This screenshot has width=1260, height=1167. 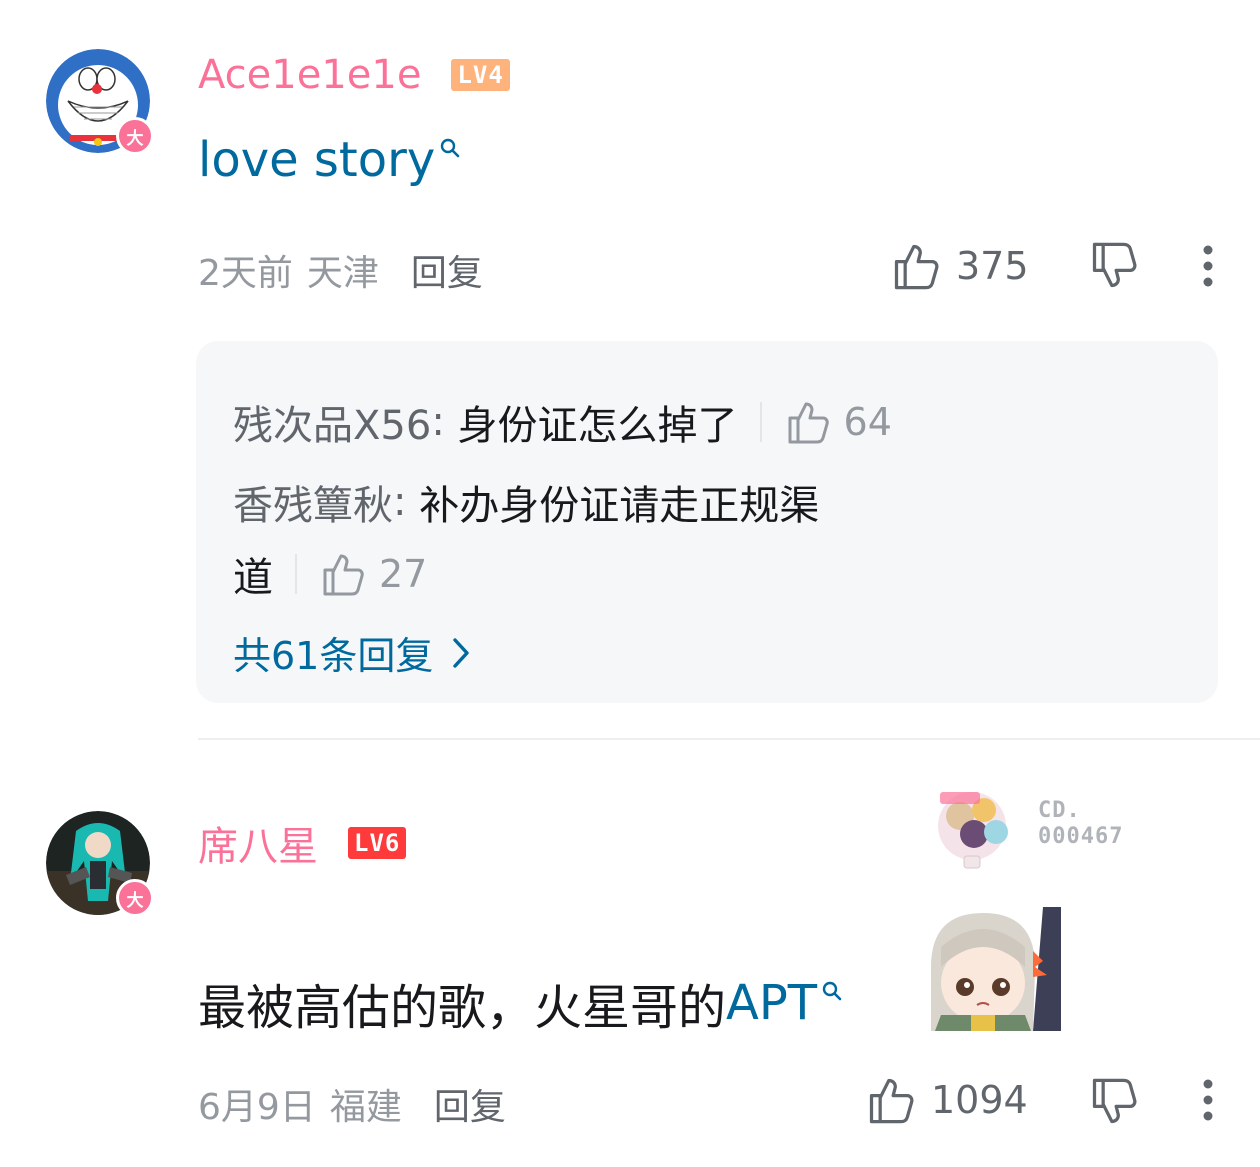 I want to click on reply-item-continued: 道 27, so click(x=330, y=574).